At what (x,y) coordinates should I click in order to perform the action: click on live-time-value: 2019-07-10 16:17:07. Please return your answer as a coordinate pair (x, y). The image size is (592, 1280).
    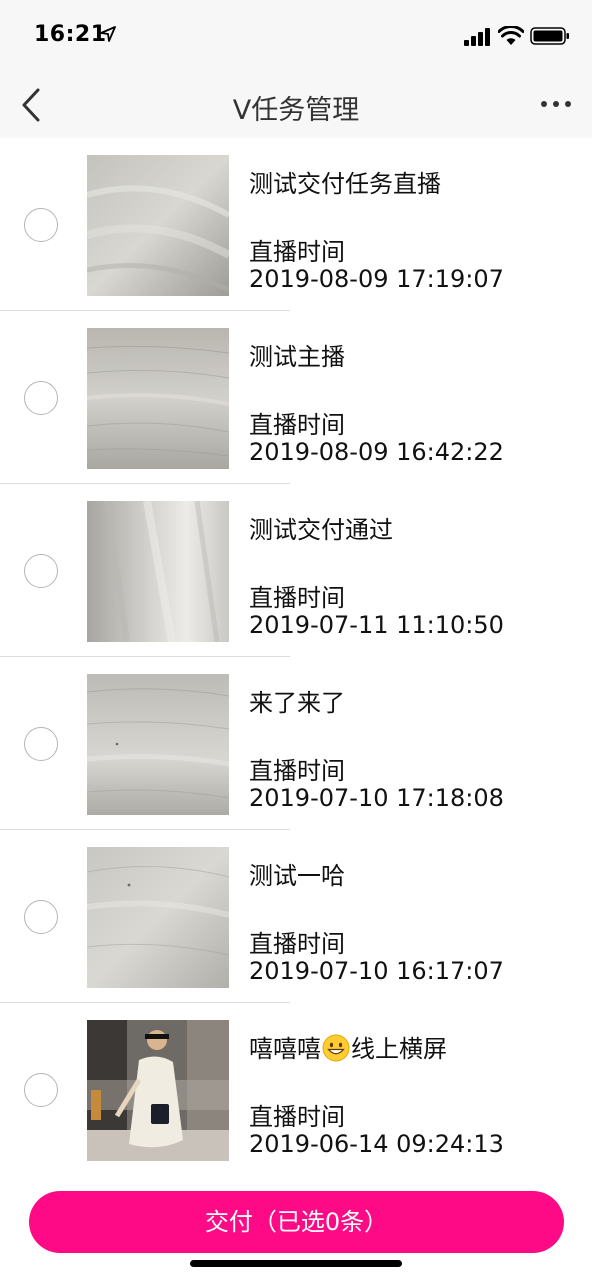
    Looking at the image, I should click on (376, 971).